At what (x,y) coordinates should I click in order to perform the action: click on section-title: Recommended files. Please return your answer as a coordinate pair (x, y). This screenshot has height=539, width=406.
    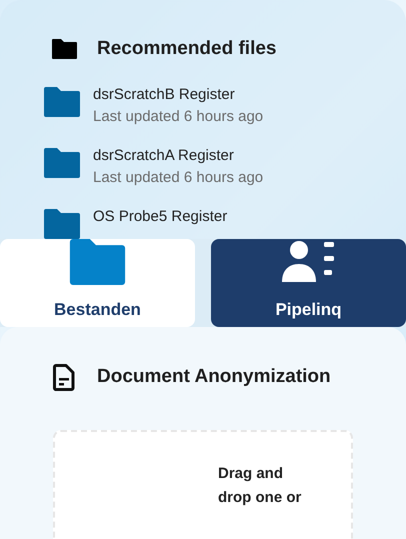
    Looking at the image, I should click on (186, 49).